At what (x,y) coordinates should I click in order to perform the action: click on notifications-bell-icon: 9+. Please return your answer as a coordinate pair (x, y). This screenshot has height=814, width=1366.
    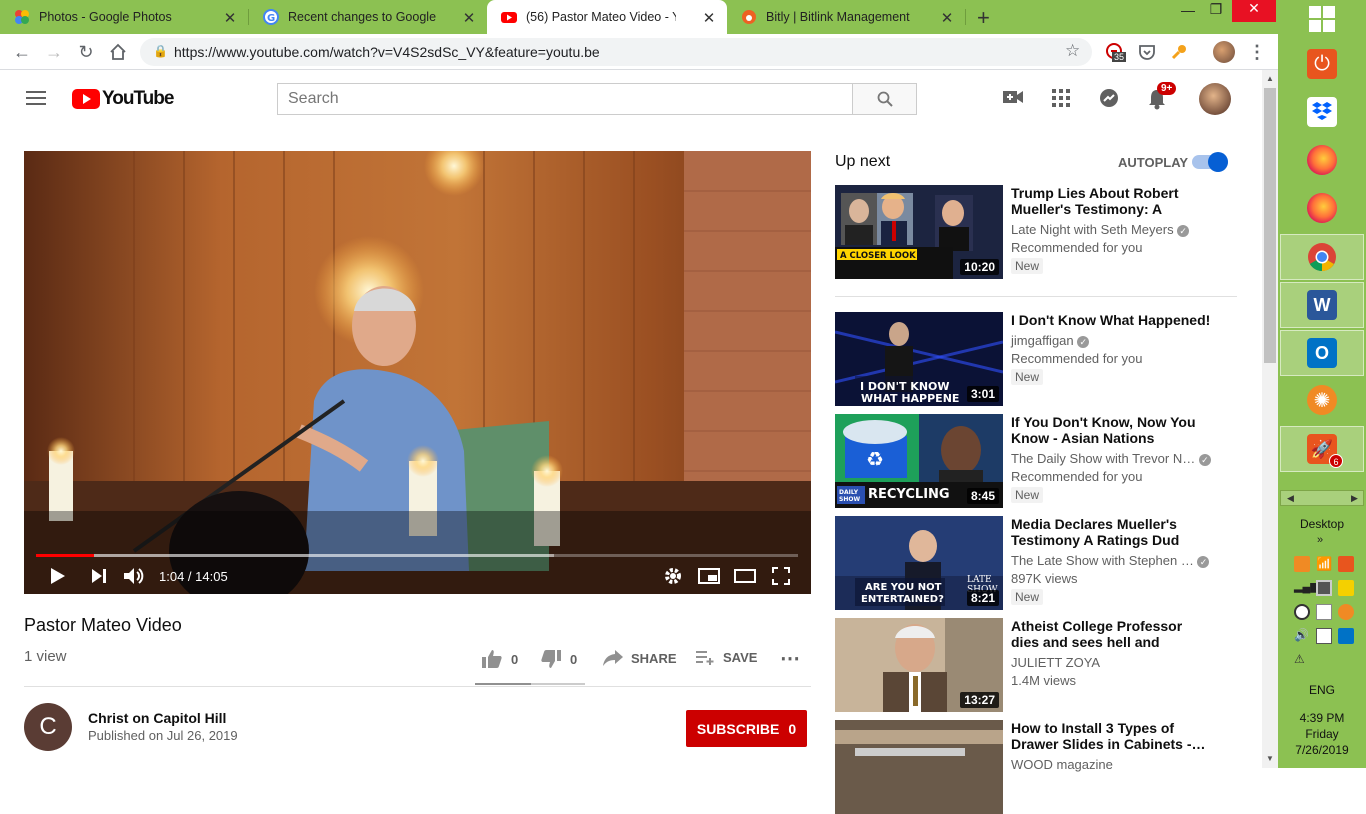
    Looking at the image, I should click on (1162, 98).